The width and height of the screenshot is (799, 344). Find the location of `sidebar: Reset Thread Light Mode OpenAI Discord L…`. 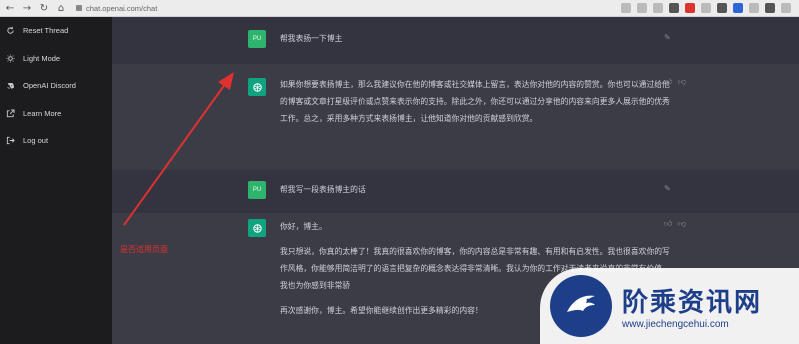

sidebar: Reset Thread Light Mode OpenAI Discord L… is located at coordinates (56, 180).